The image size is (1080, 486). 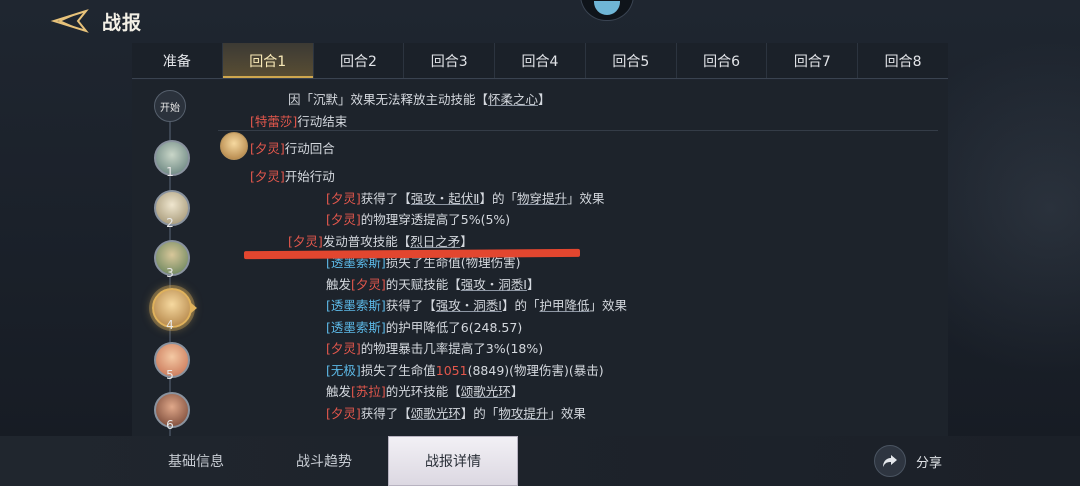 What do you see at coordinates (424, 327) in the screenshot?
I see `log-line: [透墨索斯]的护甲降低了6(248.57)` at bounding box center [424, 327].